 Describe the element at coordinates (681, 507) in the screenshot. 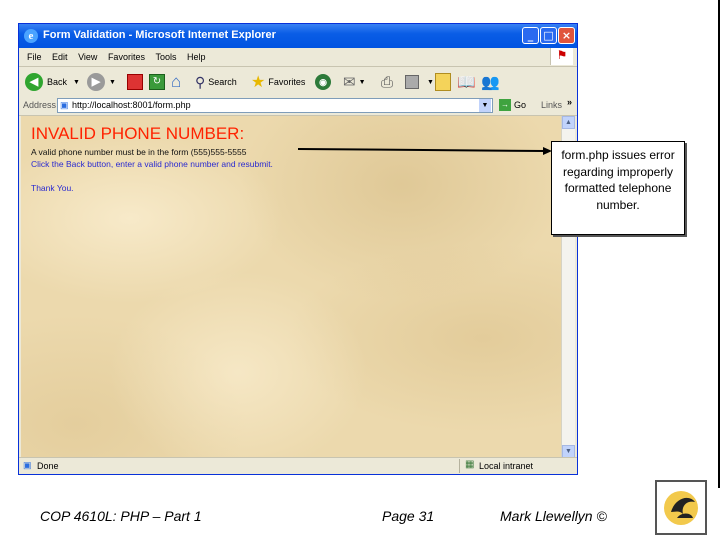

I see `ucf-pegasus-logo-icon` at that location.